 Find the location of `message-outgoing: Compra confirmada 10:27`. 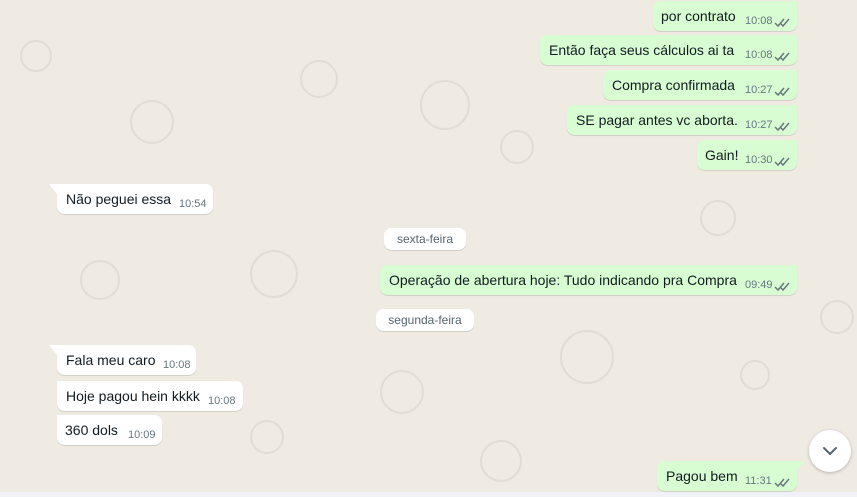

message-outgoing: Compra confirmada 10:27 is located at coordinates (700, 85).